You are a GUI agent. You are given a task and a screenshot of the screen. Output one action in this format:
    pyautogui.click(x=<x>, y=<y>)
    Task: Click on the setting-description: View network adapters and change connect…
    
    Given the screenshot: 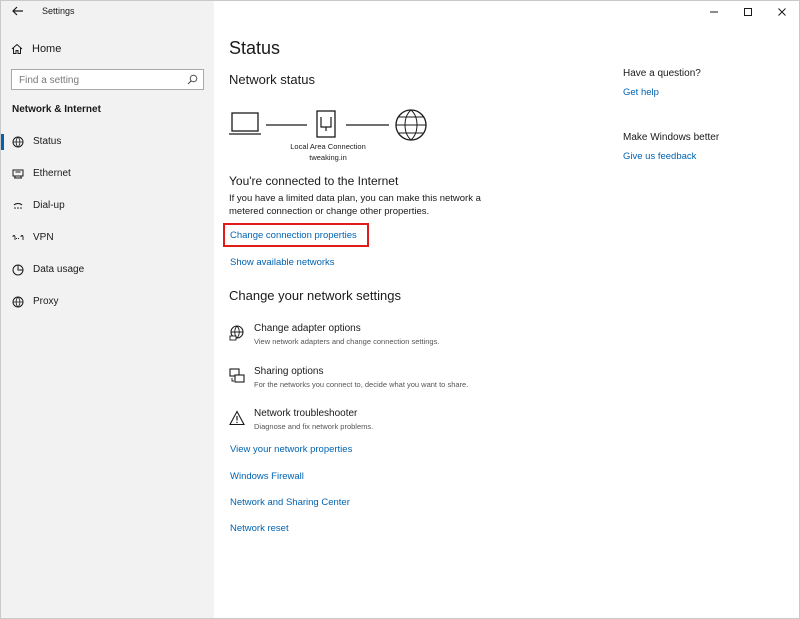 What is the action you would take?
    pyautogui.click(x=347, y=341)
    